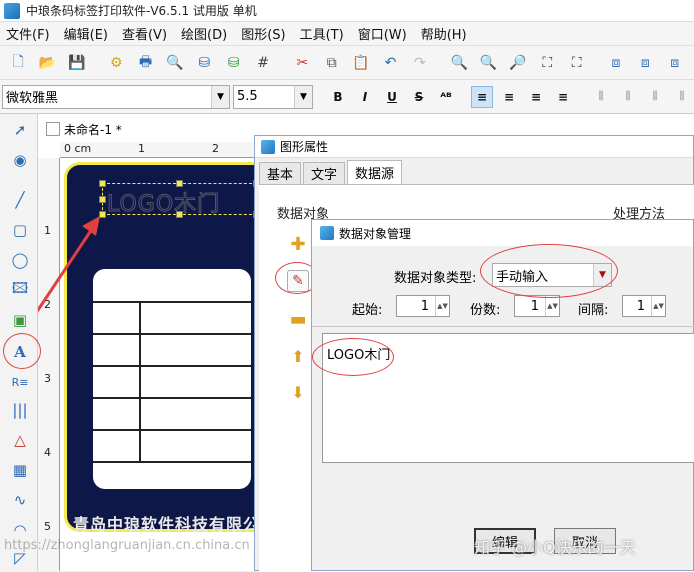  What do you see at coordinates (375, 172) in the screenshot?
I see `tab-datasource: 数据源` at bounding box center [375, 172].